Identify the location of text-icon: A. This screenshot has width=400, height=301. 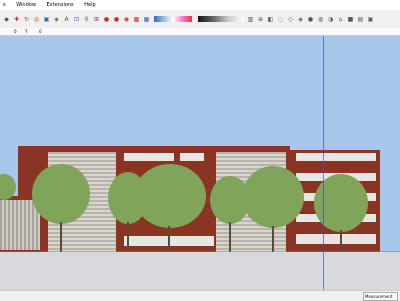
(66, 19).